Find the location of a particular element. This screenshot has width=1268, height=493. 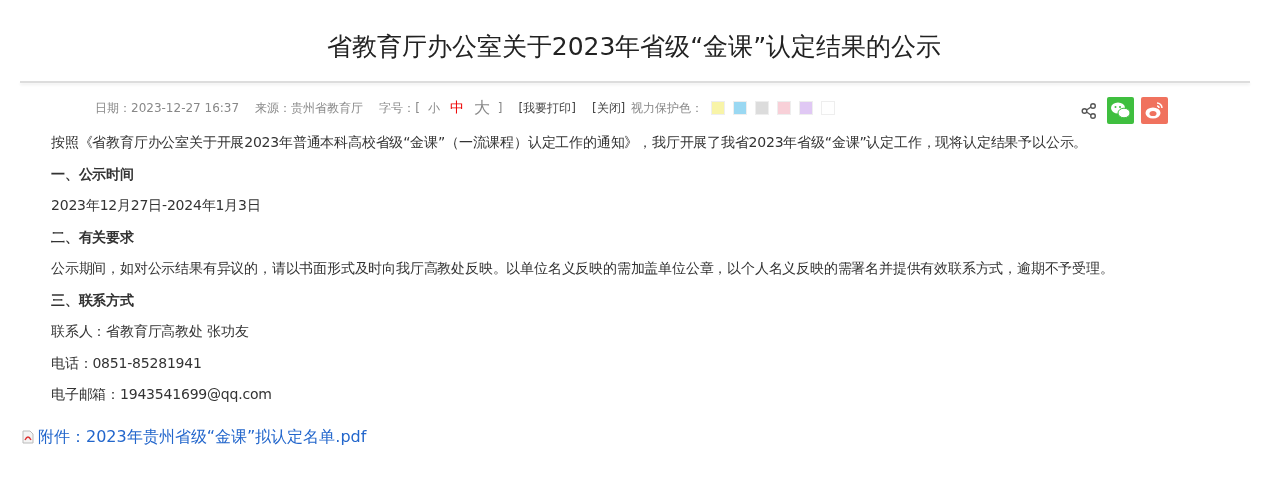

paragraph: 按照《省教育厅办公室关于开展2023年普通本科高校省级“金课”（一流课程）认定工作的通知》，我厅开展了我省2023年省级“金课”认定工作，现将认定结果予以公示。 is located at coordinates (570, 142).